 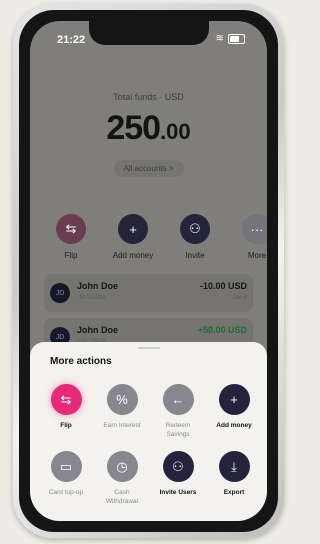 I want to click on action-label: Card top-up, so click(x=66, y=492).